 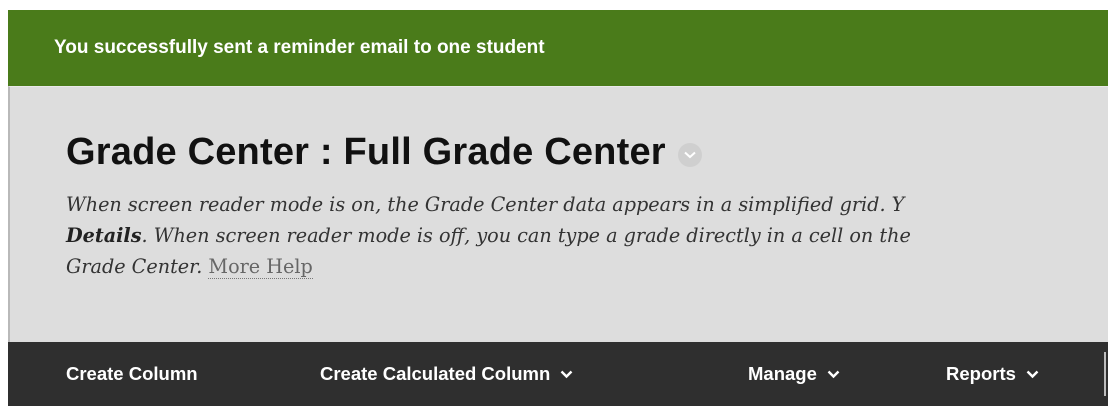 I want to click on manage-menu: Manage, so click(x=794, y=374).